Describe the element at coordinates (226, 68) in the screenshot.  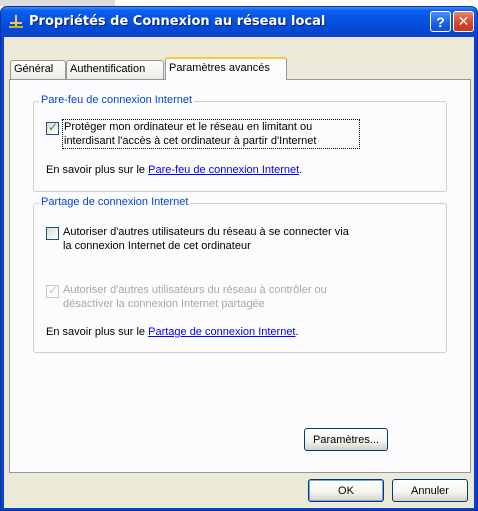
I see `tab-advanced-settings: Paramètres avancés` at that location.